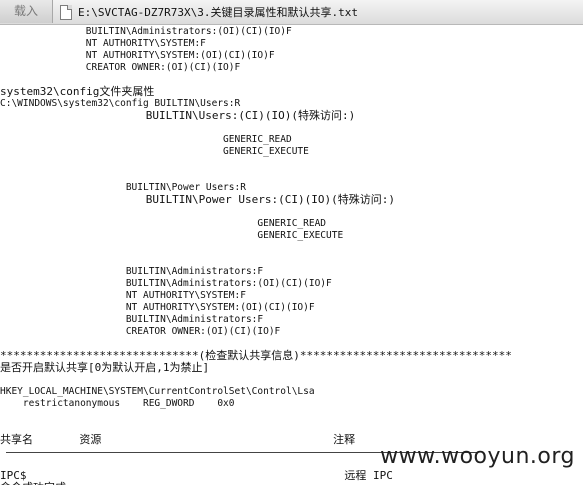 The image size is (583, 485). What do you see at coordinates (477, 456) in the screenshot?
I see `watermark-text: www.wooyun.org` at bounding box center [477, 456].